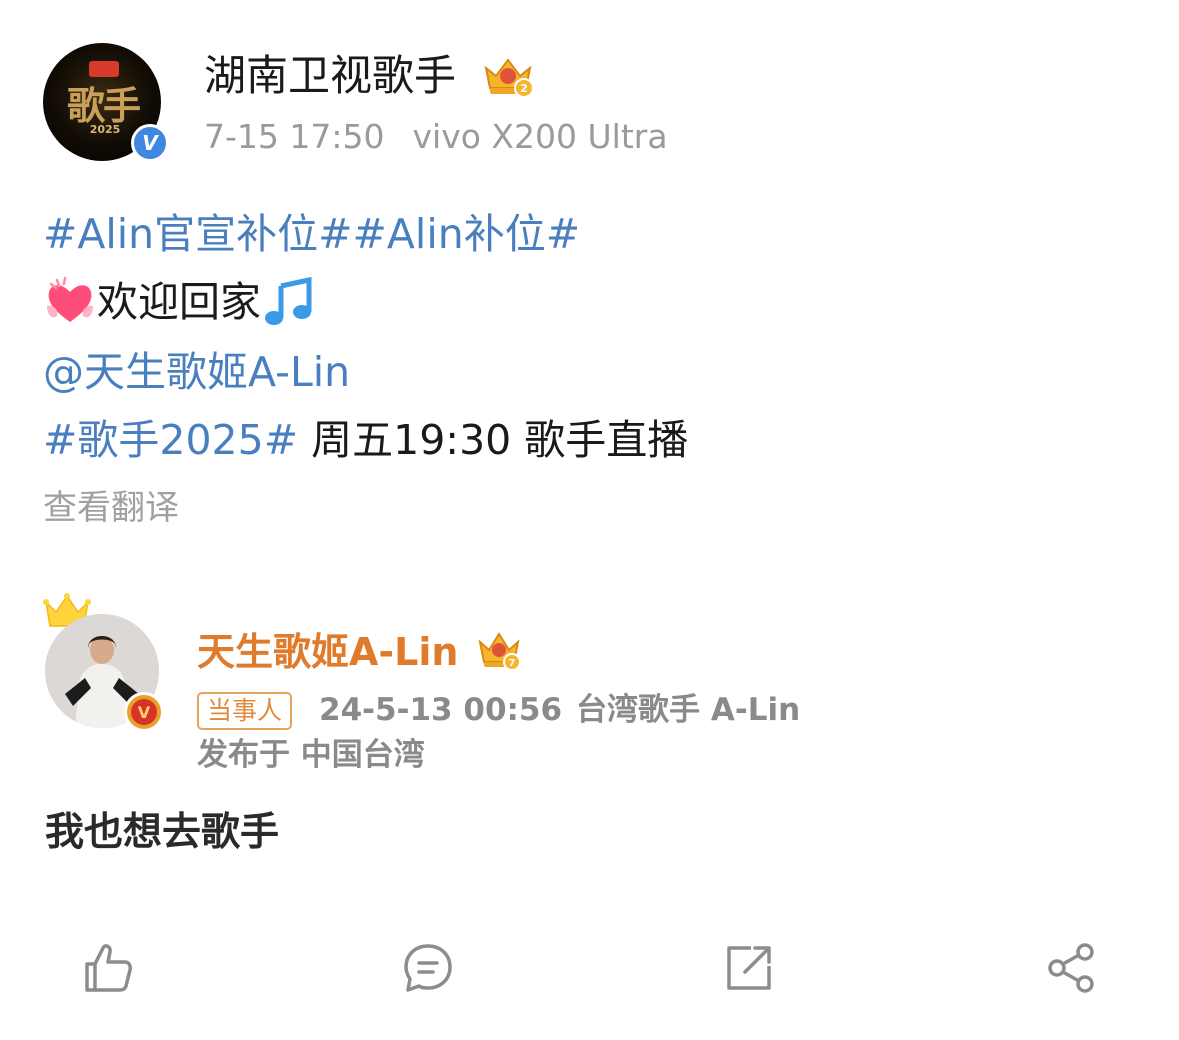  I want to click on share-icon, so click(1071, 968).